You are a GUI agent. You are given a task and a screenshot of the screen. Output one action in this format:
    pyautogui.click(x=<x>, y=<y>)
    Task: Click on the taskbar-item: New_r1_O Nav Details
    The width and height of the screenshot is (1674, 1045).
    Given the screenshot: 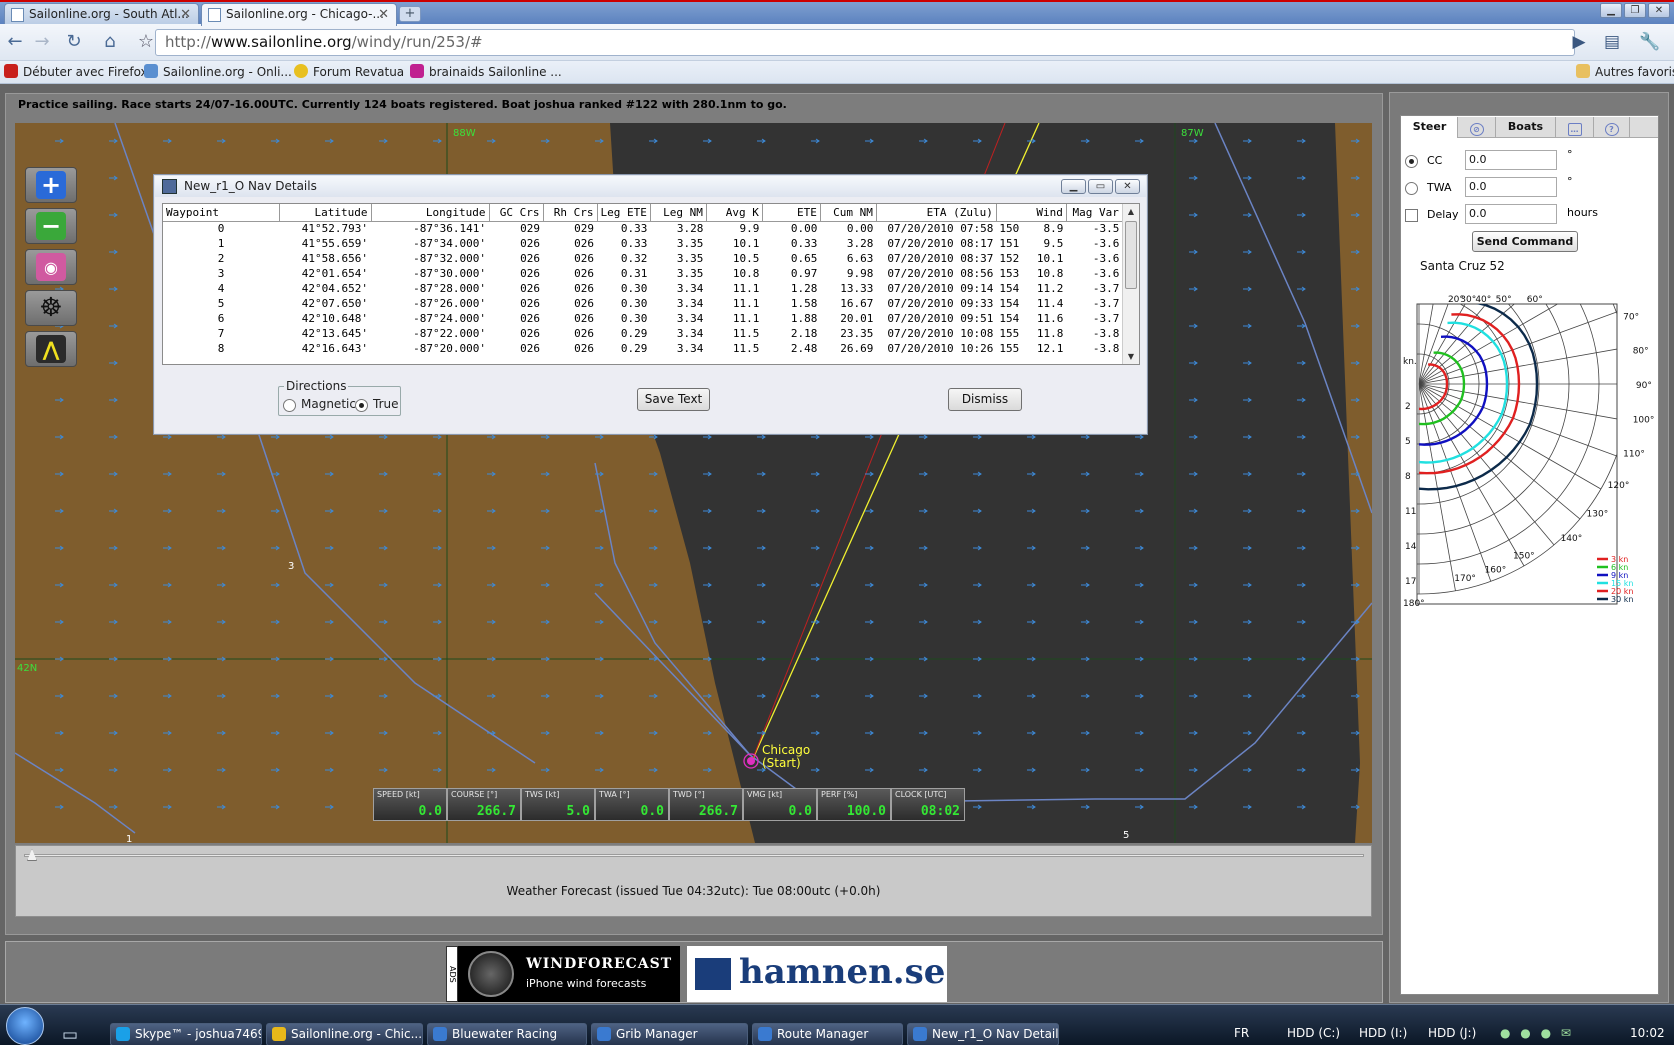 What is the action you would take?
    pyautogui.click(x=983, y=1034)
    